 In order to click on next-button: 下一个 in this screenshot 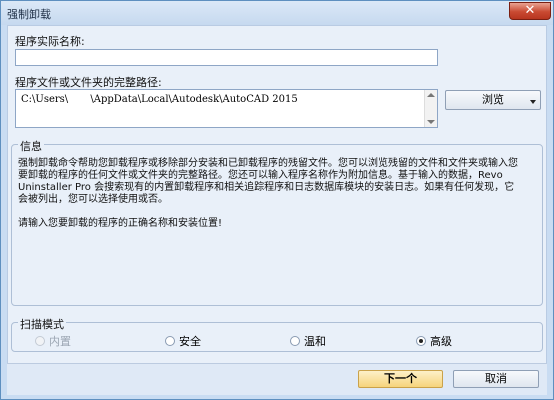, I will do `click(400, 379)`.